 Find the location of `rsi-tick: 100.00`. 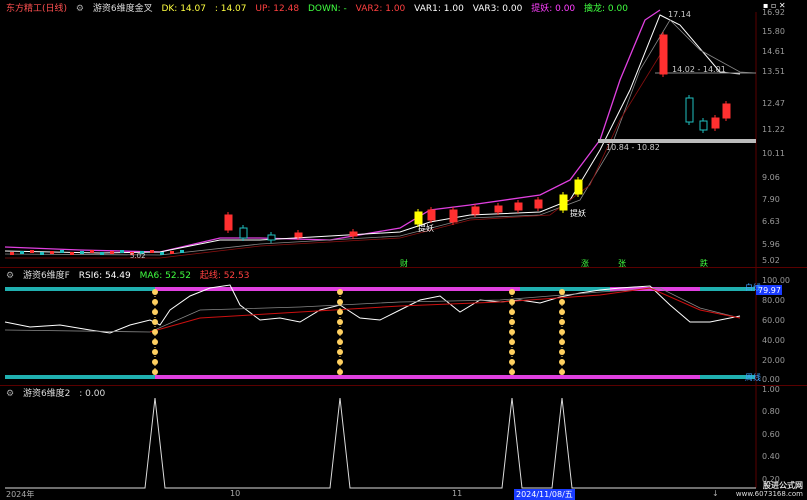

rsi-tick: 100.00 is located at coordinates (776, 280).